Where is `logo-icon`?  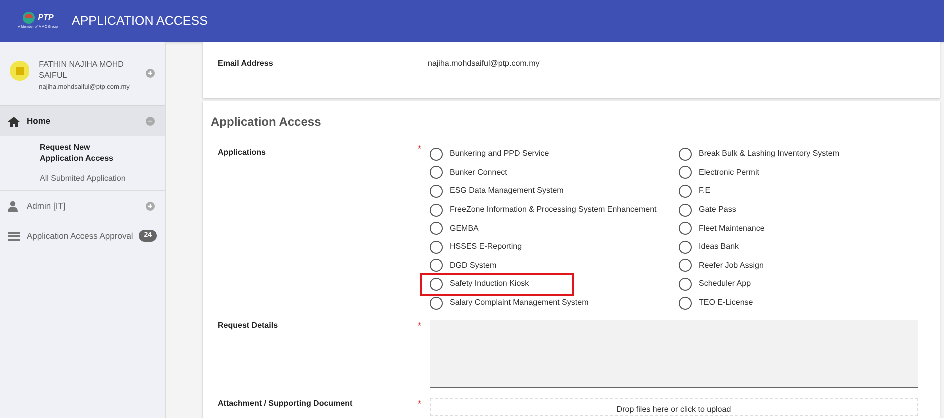 logo-icon is located at coordinates (29, 18).